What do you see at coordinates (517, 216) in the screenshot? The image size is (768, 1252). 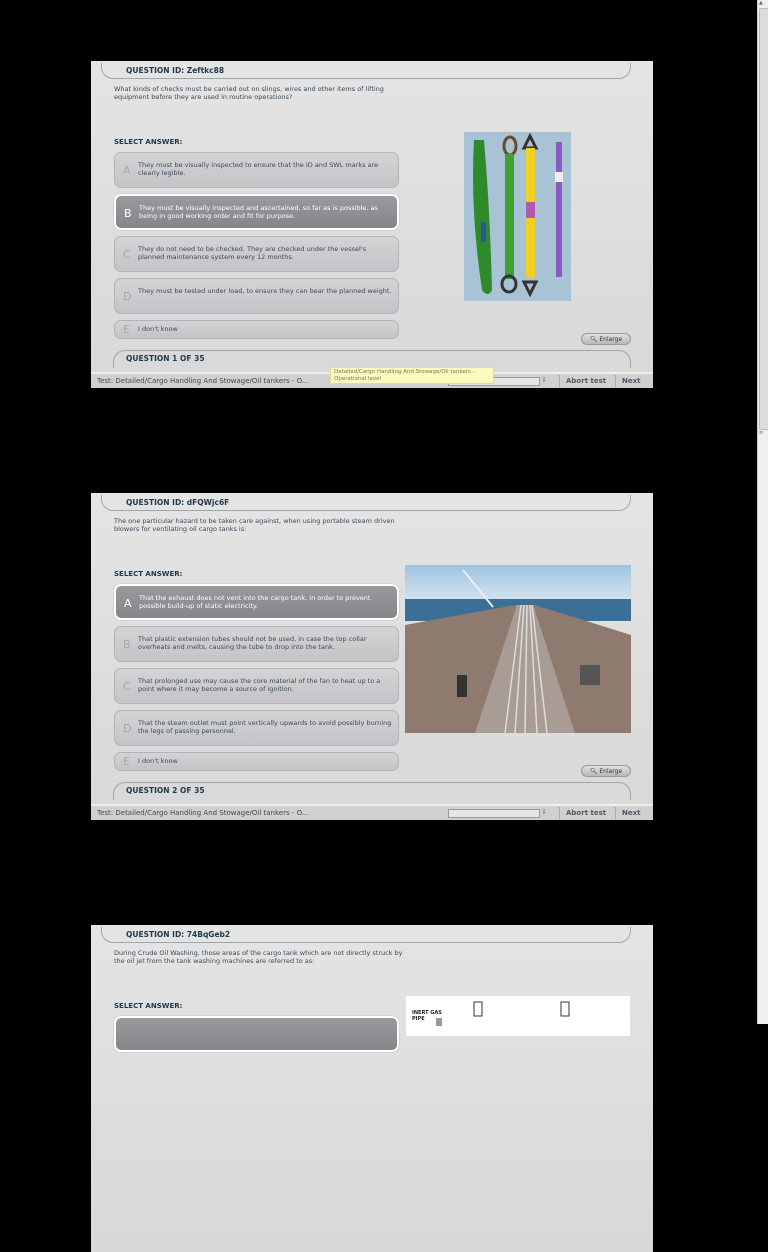 I see `question-image-lifting-slings` at bounding box center [517, 216].